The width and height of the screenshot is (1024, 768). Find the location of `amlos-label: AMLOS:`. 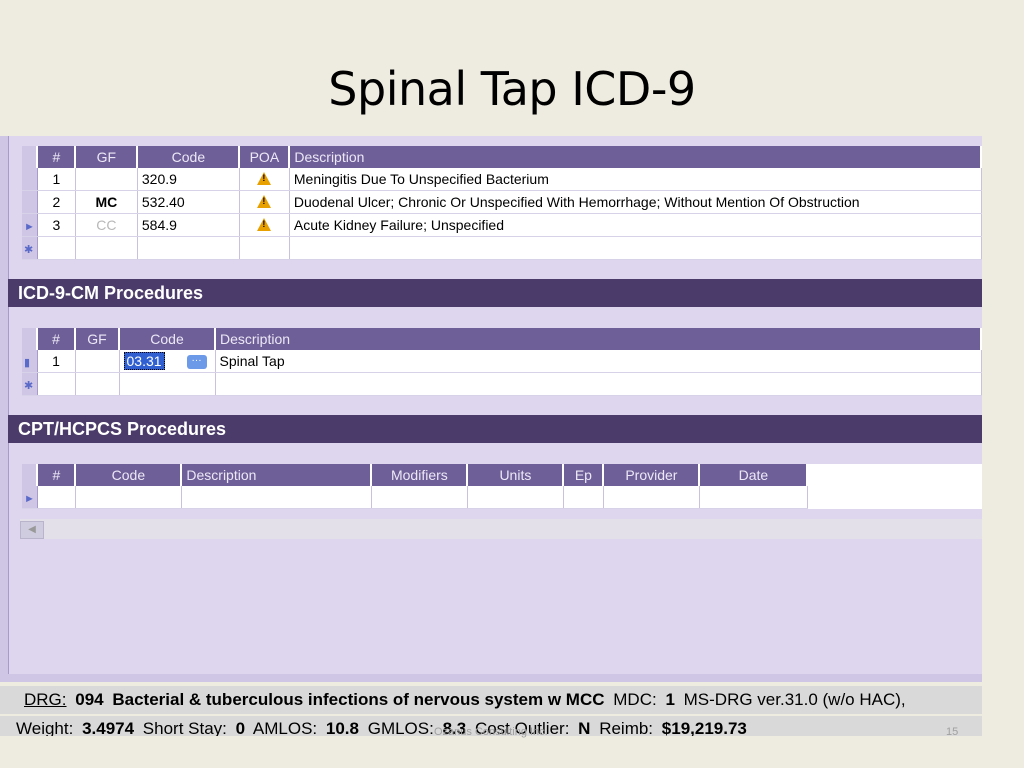

amlos-label: AMLOS: is located at coordinates (285, 727).